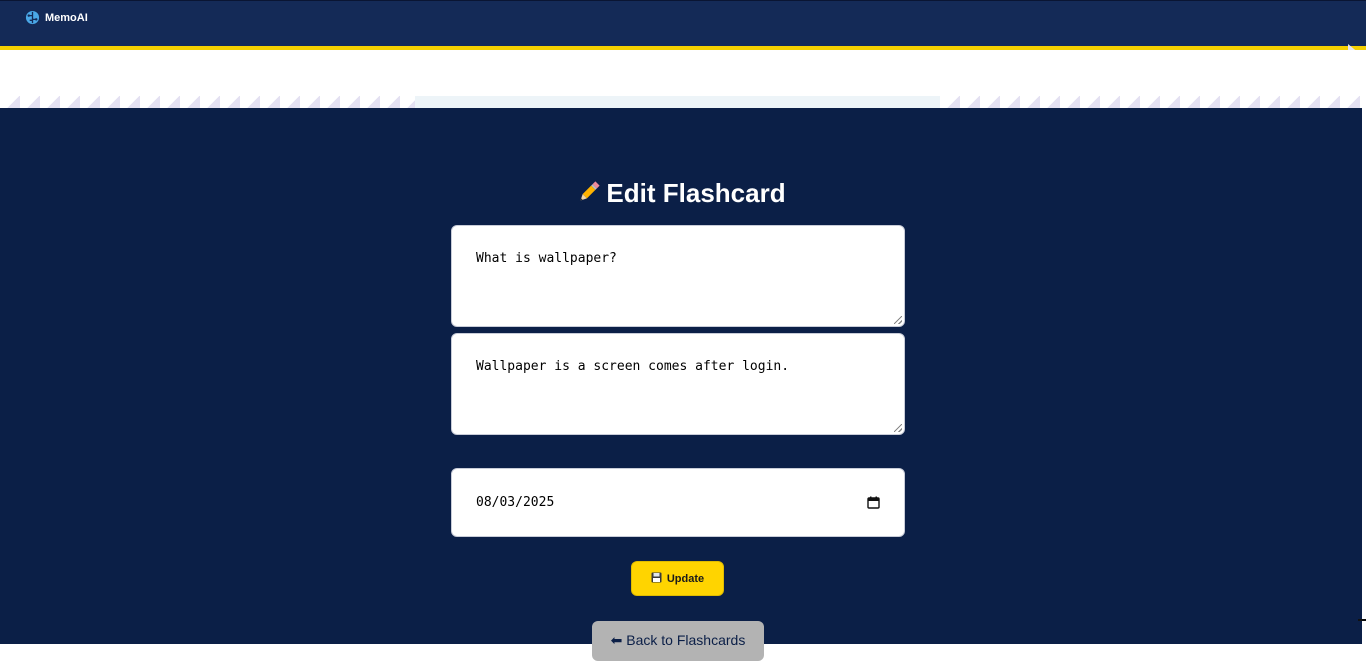 The image size is (1366, 661). What do you see at coordinates (678, 384) in the screenshot?
I see `answer-textarea: Wallpaper is a screen comes after login.` at bounding box center [678, 384].